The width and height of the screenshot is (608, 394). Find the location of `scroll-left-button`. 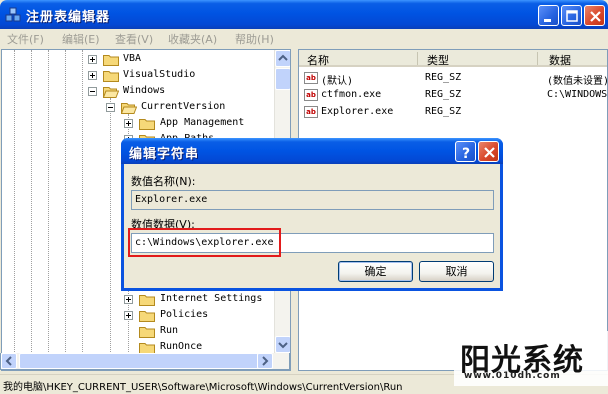

scroll-left-button is located at coordinates (9, 361).